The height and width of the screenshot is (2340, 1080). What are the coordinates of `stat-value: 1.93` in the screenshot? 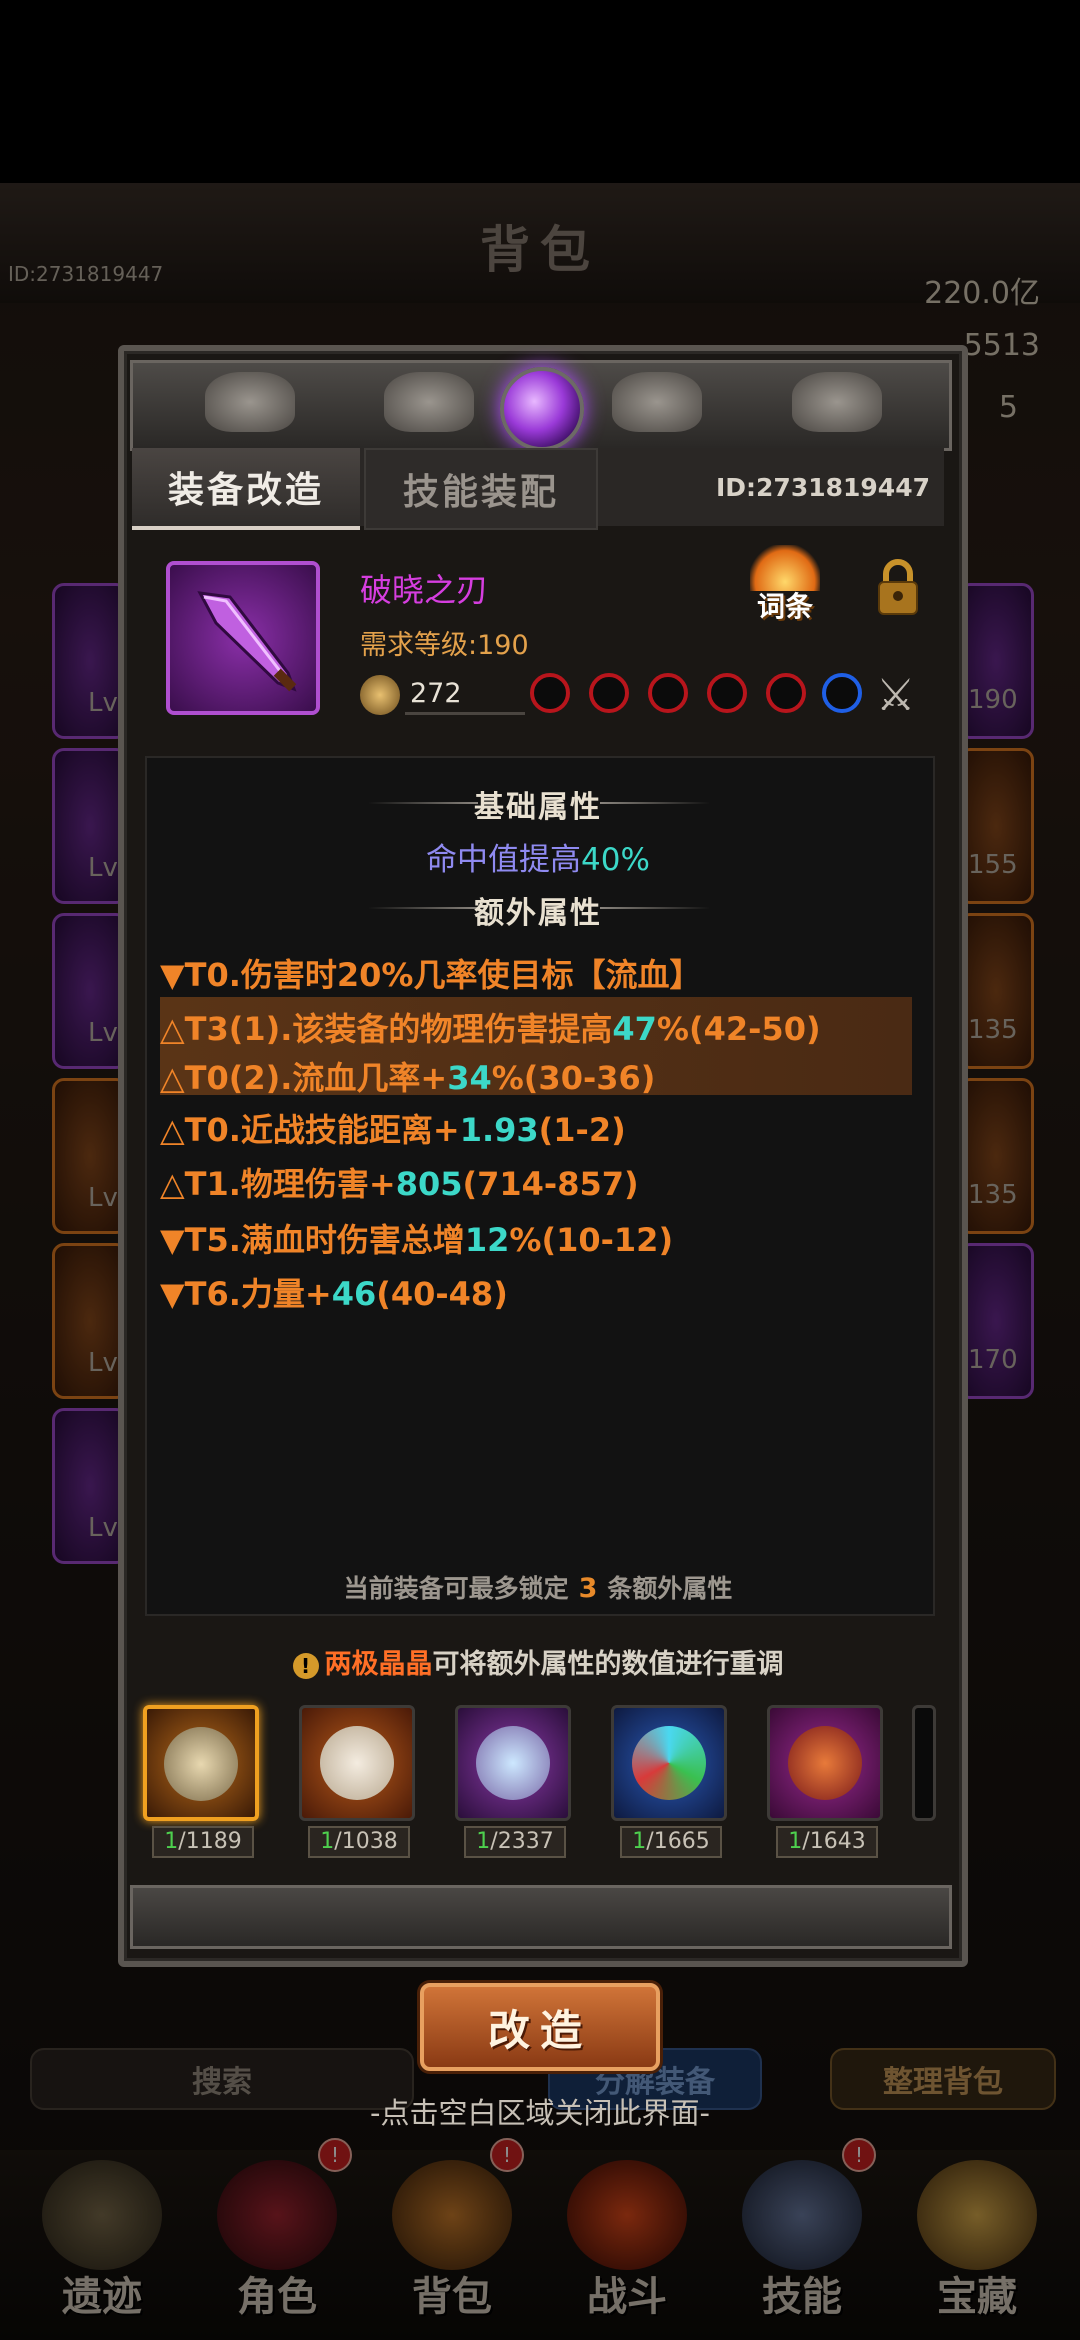 It's located at (499, 1130).